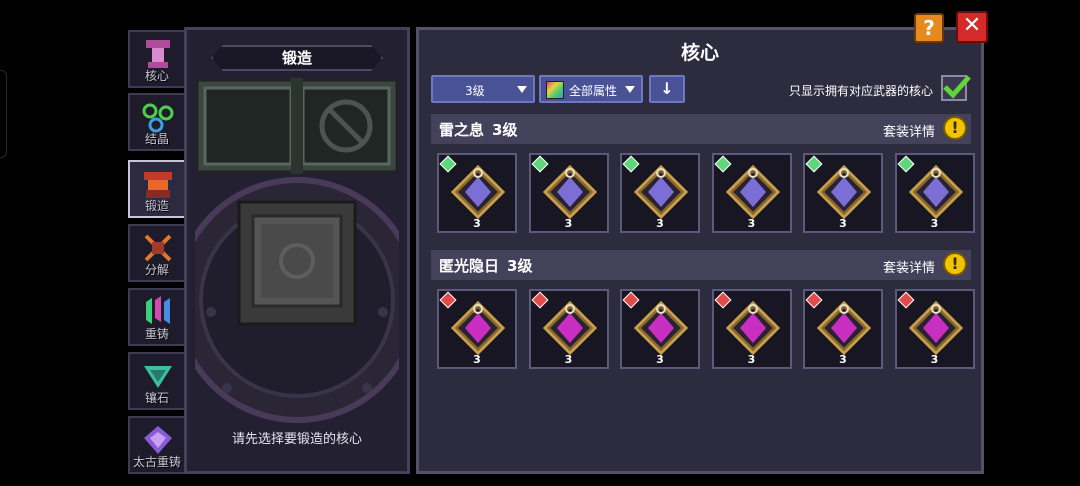  Describe the element at coordinates (158, 377) in the screenshot. I see `inlay-tab-icon` at that location.